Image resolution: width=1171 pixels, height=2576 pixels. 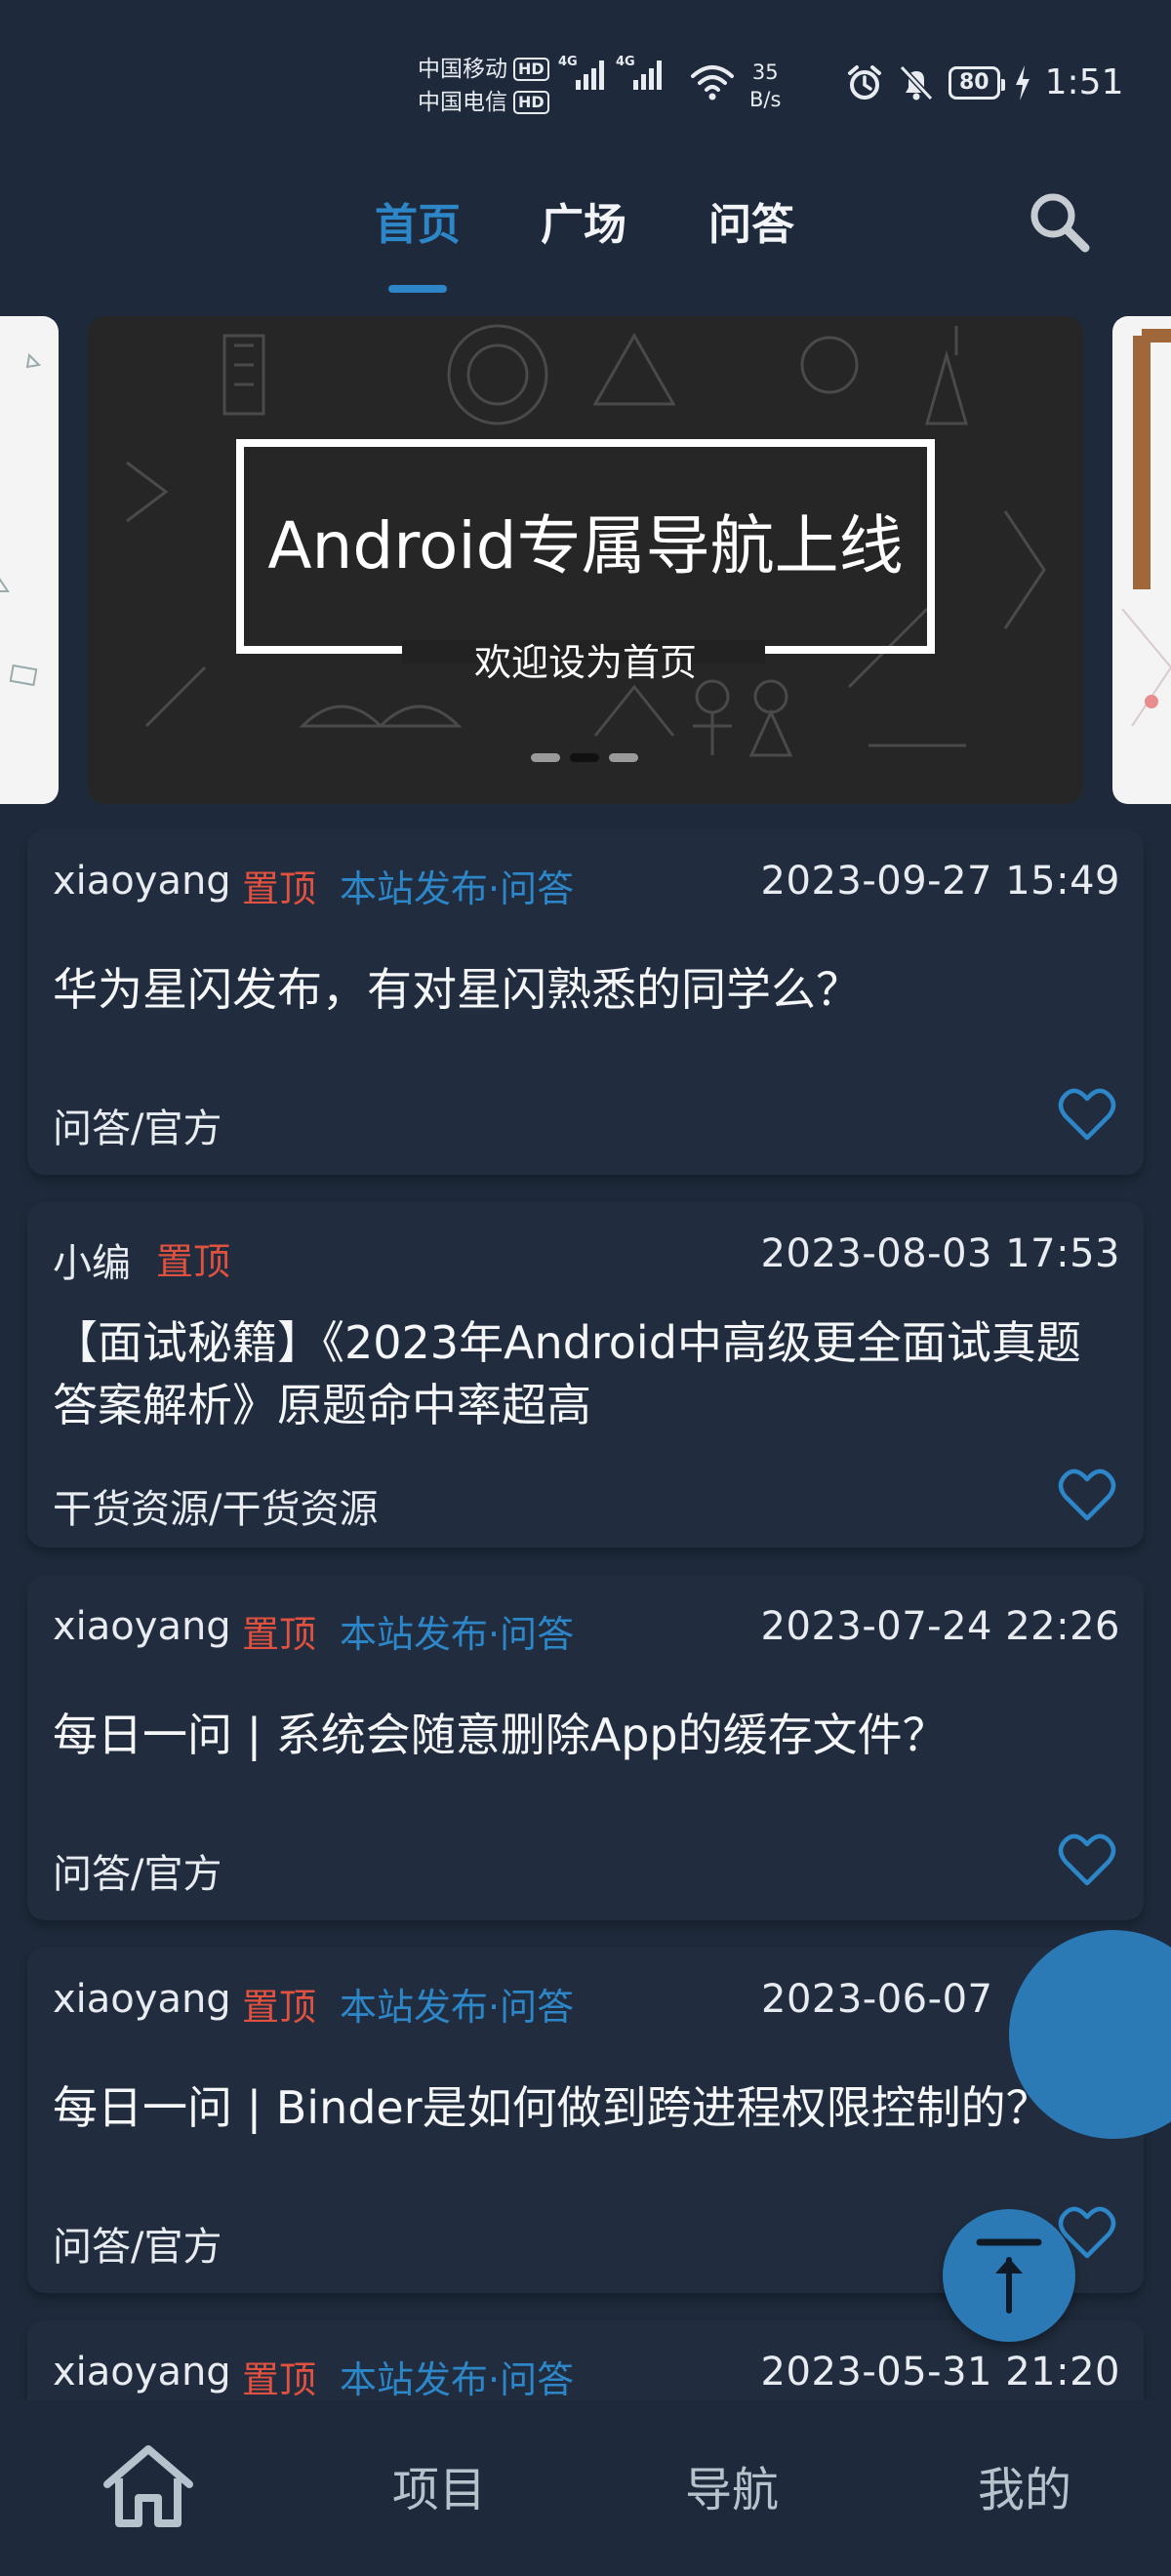 I want to click on clock: 1:51, so click(x=1084, y=82).